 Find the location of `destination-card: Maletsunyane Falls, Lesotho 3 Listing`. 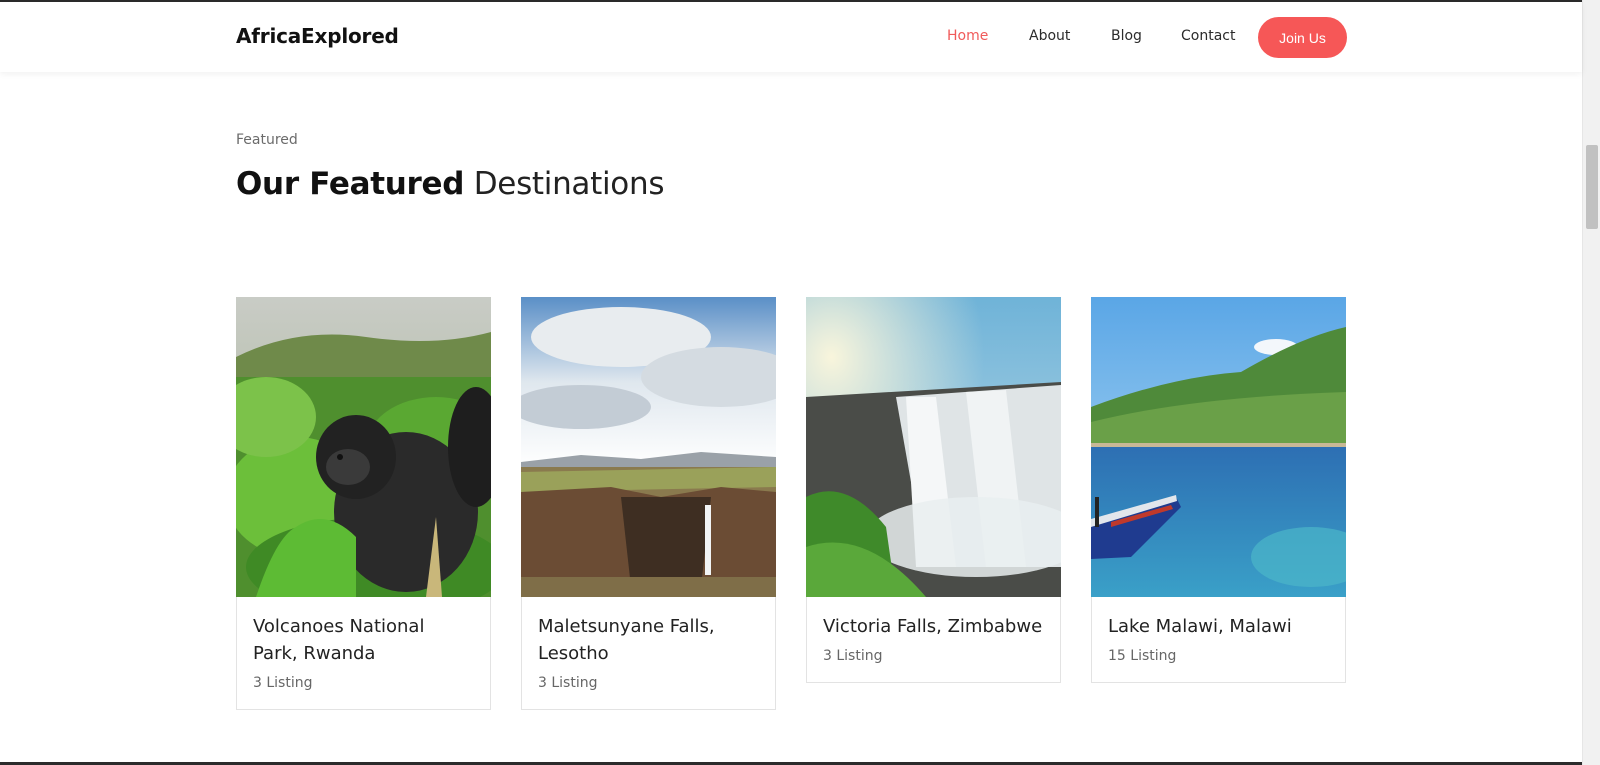

destination-card: Maletsunyane Falls, Lesotho 3 Listing is located at coordinates (648, 503).